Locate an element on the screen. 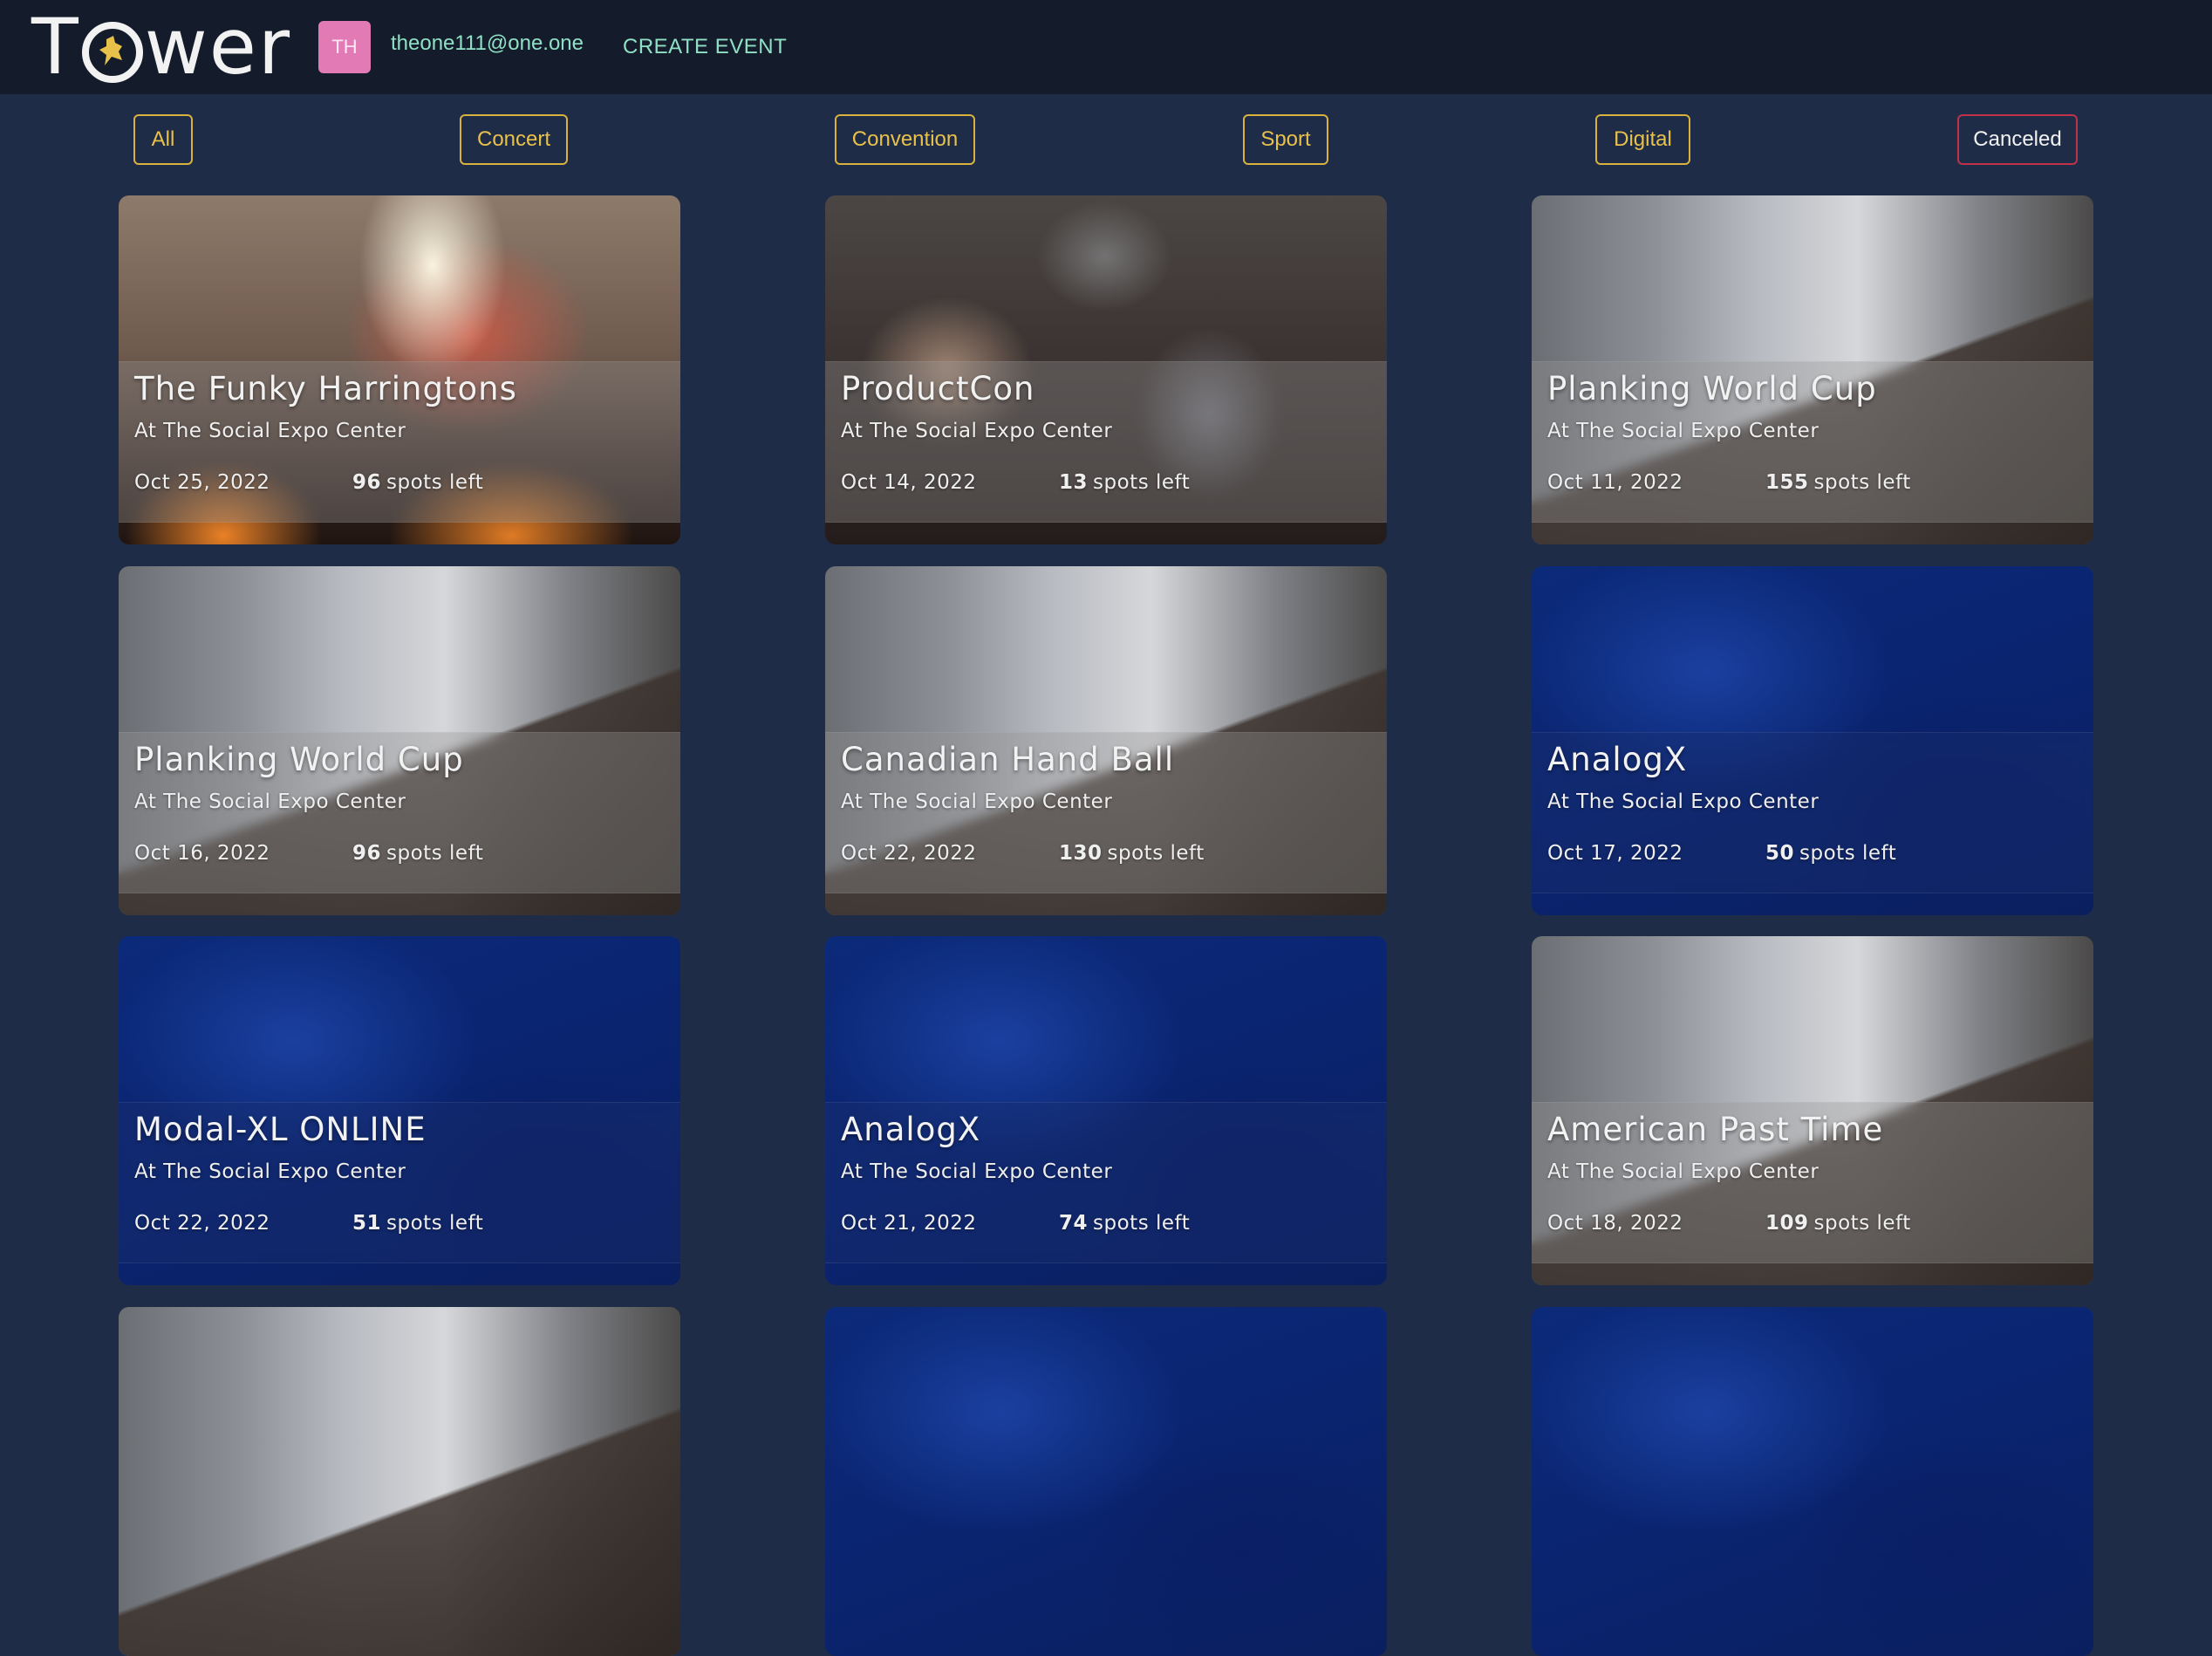 This screenshot has height=1656, width=2212. event-spots: 130 spots left is located at coordinates (1132, 853).